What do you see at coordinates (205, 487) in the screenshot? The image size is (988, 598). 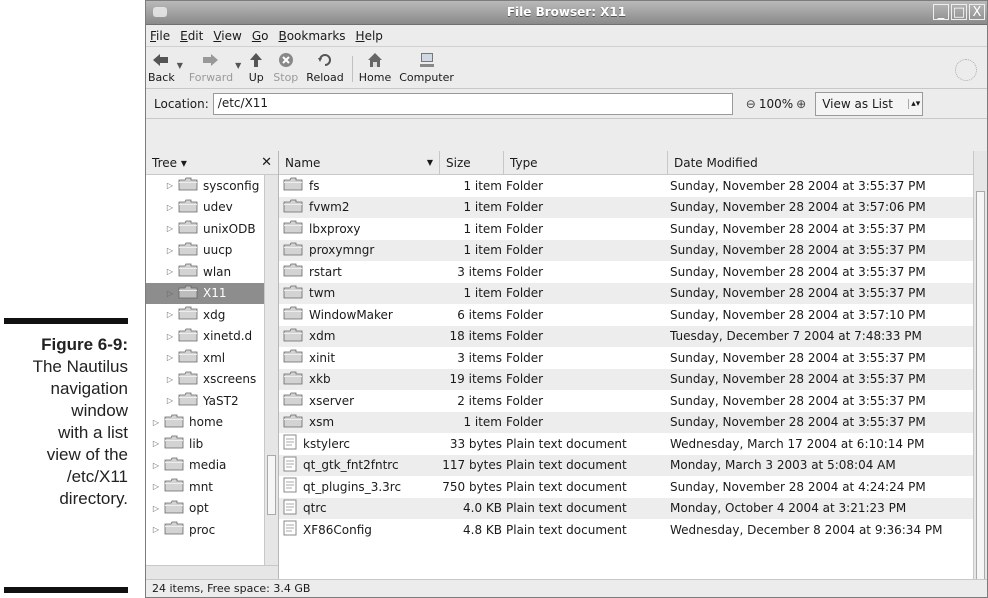 I see `tree-node: ▷ mnt` at bounding box center [205, 487].